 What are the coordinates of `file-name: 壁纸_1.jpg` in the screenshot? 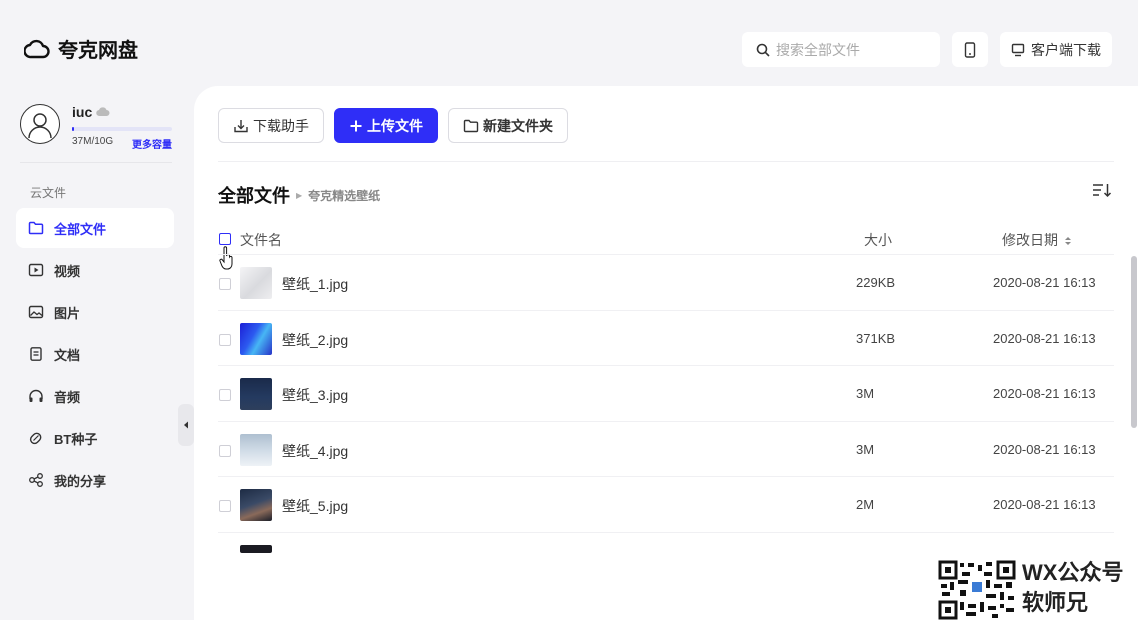 It's located at (315, 284).